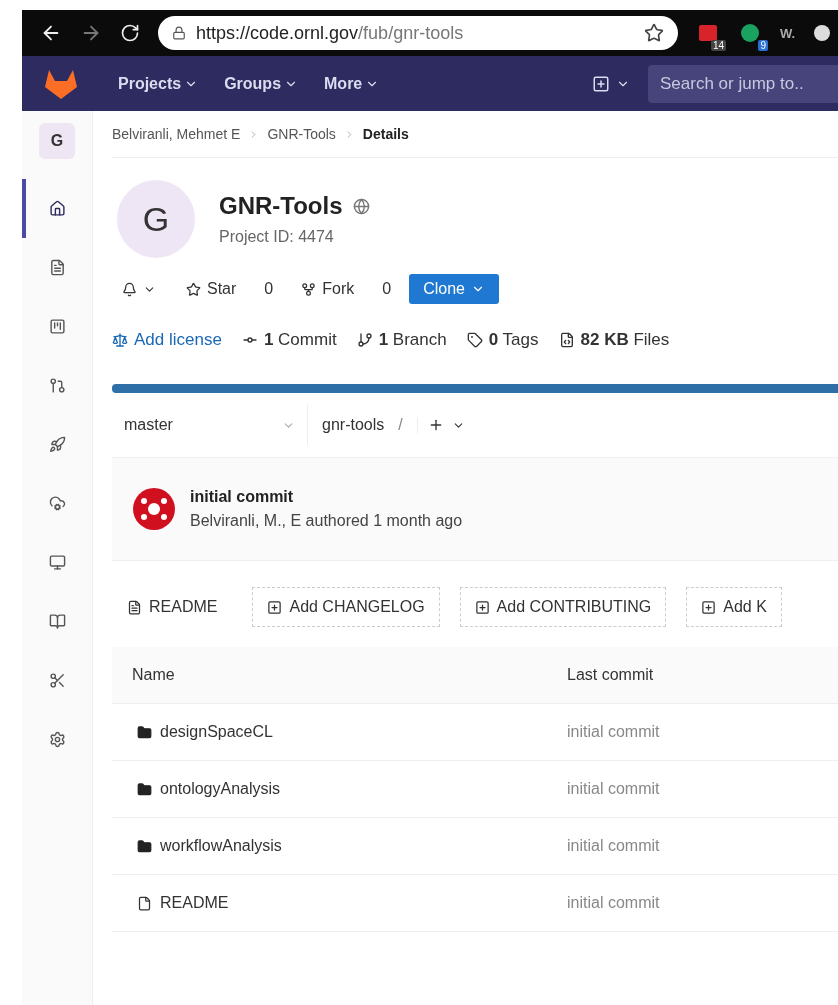 The height and width of the screenshot is (1005, 838). What do you see at coordinates (281, 206) in the screenshot?
I see `project-title: GNR-Tools` at bounding box center [281, 206].